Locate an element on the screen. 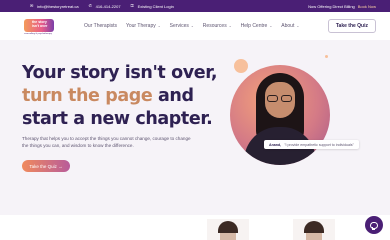  hero-heading-line-1: Your story isn't over, is located at coordinates (120, 73).